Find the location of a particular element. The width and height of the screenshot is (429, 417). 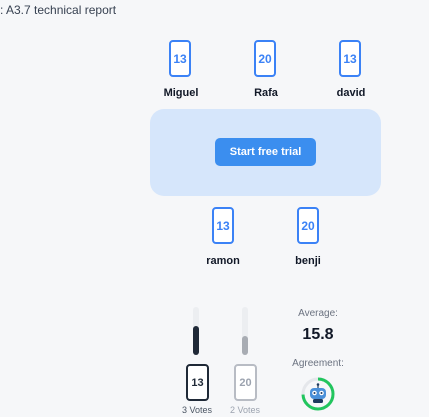

vote-card-13: 13 is located at coordinates (197, 382).